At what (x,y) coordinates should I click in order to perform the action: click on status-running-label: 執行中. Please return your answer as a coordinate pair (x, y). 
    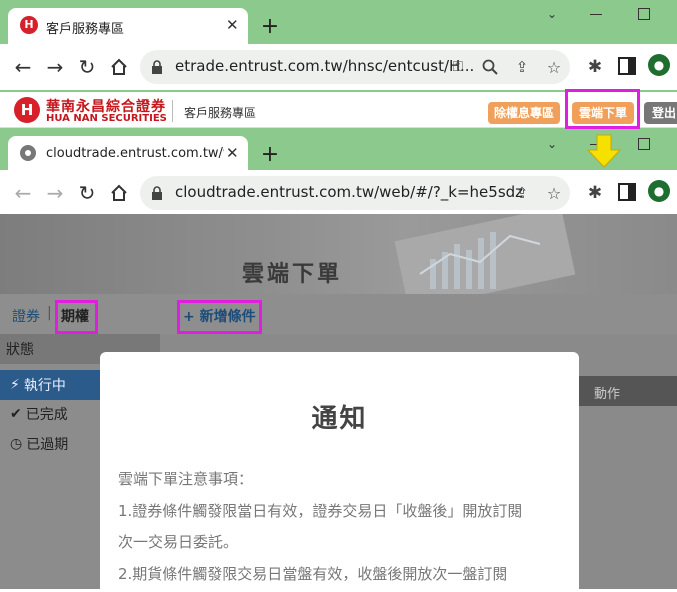
    Looking at the image, I should click on (44, 386).